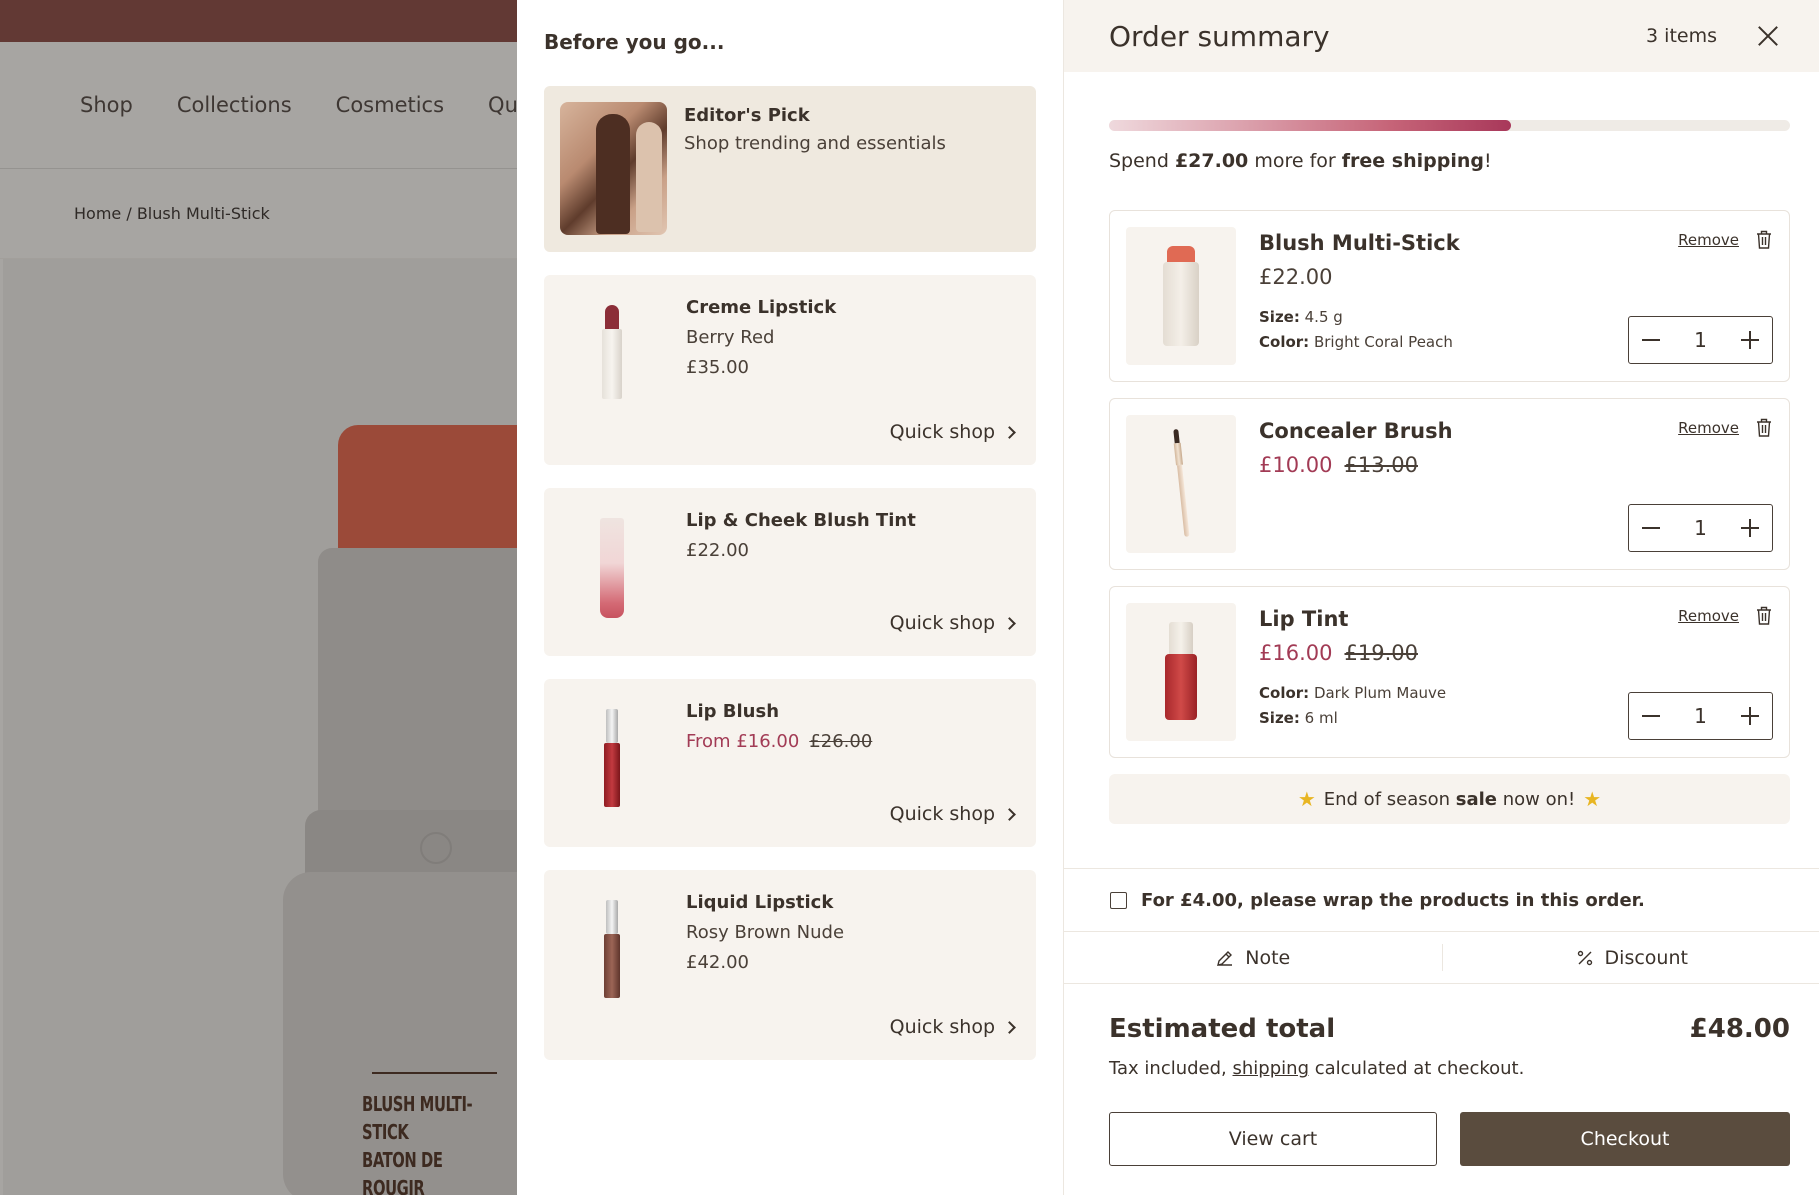  What do you see at coordinates (1768, 36) in the screenshot?
I see `close-icon` at bounding box center [1768, 36].